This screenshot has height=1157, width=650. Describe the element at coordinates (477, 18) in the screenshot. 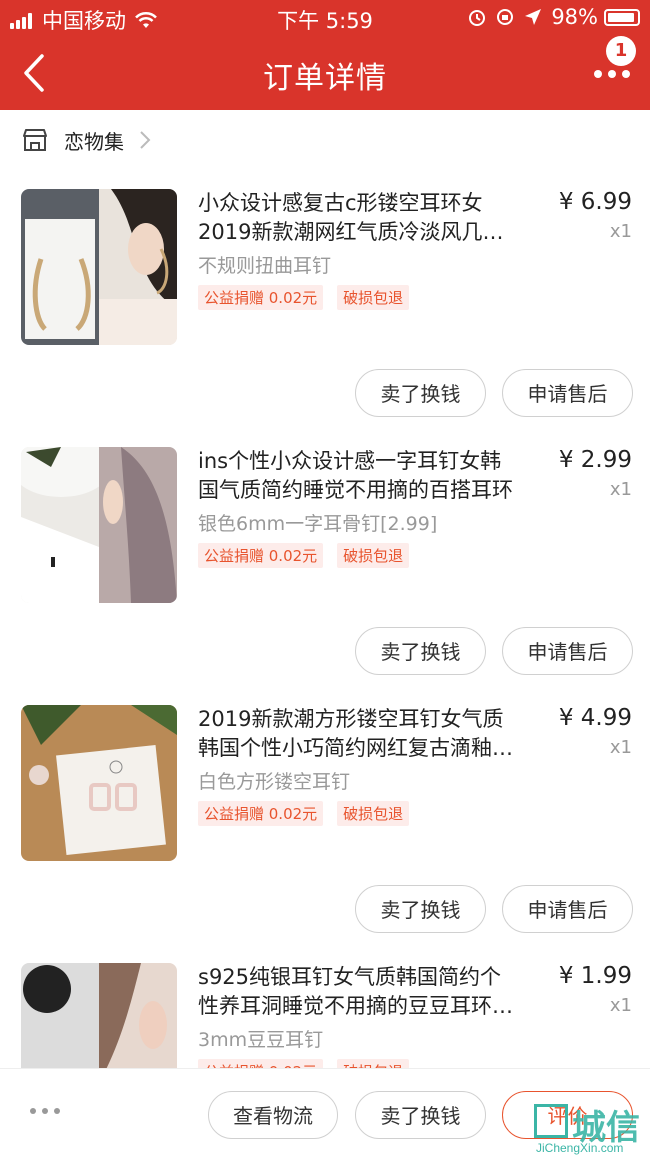

I see `alarm-icon` at that location.